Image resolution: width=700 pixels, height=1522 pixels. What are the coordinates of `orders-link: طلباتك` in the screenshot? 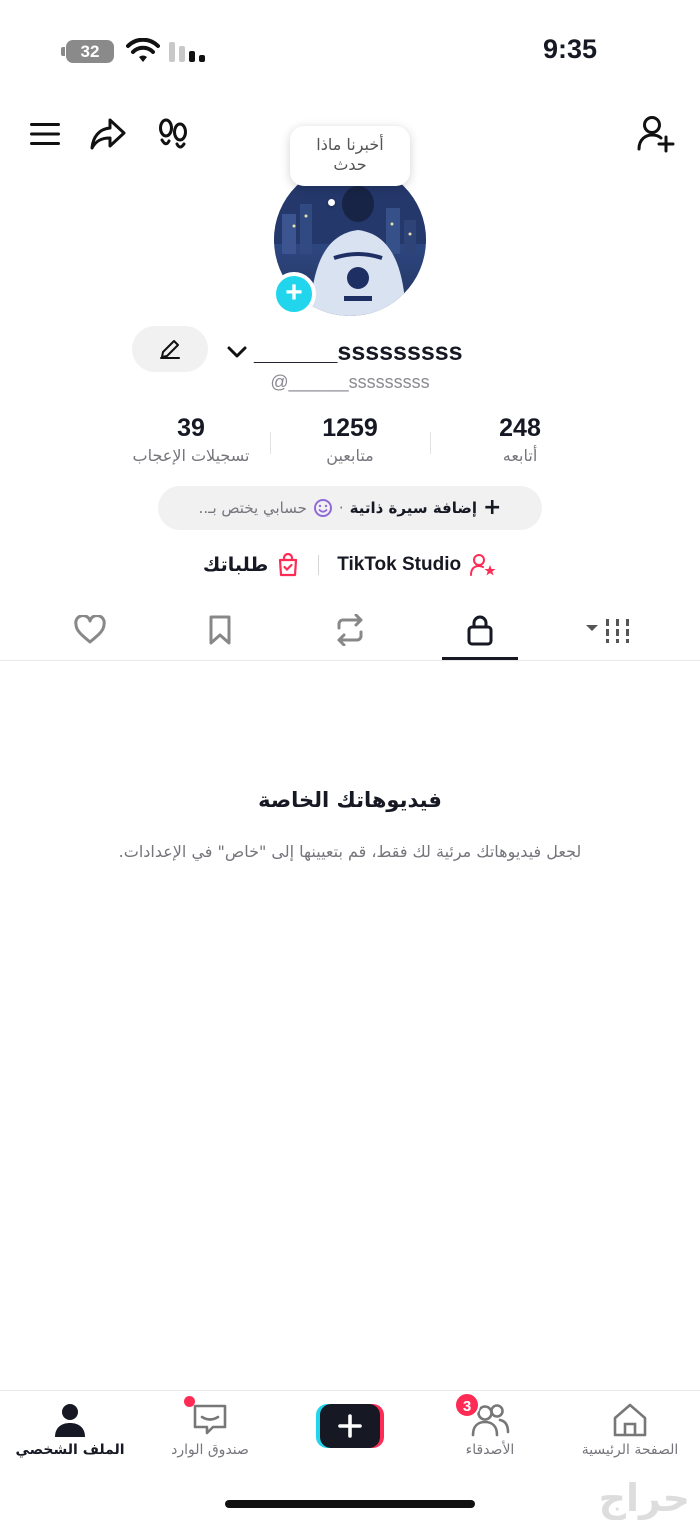 It's located at (251, 565).